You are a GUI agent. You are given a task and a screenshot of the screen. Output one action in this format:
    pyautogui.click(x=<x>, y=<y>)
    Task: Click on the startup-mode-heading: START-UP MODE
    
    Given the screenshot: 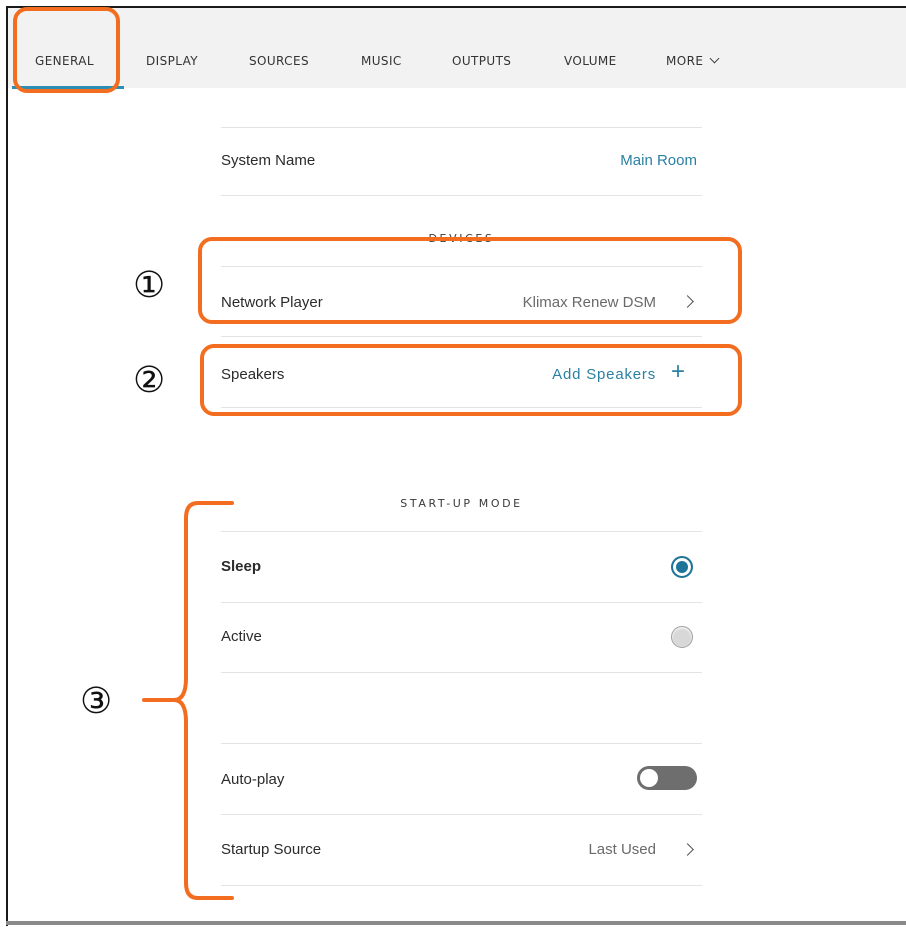 What is the action you would take?
    pyautogui.click(x=461, y=503)
    